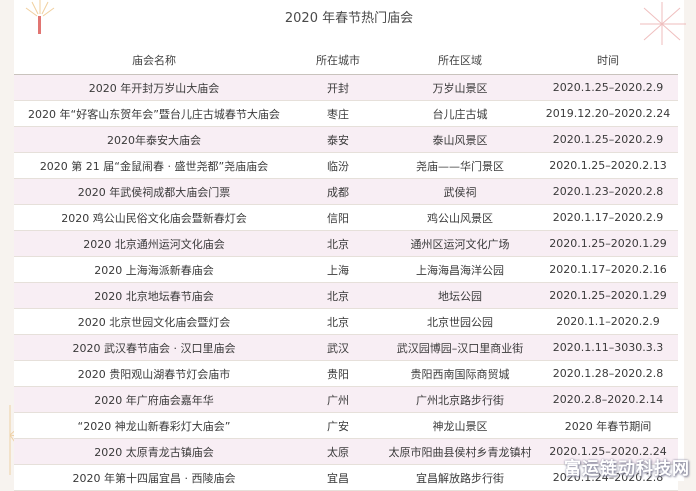  I want to click on cell-city: 太原, so click(338, 451).